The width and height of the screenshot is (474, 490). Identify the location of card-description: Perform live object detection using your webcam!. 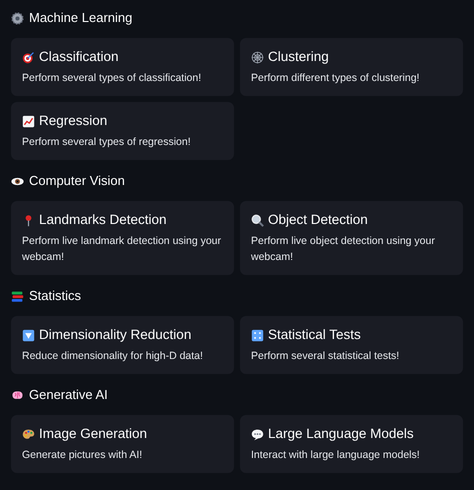
(343, 249).